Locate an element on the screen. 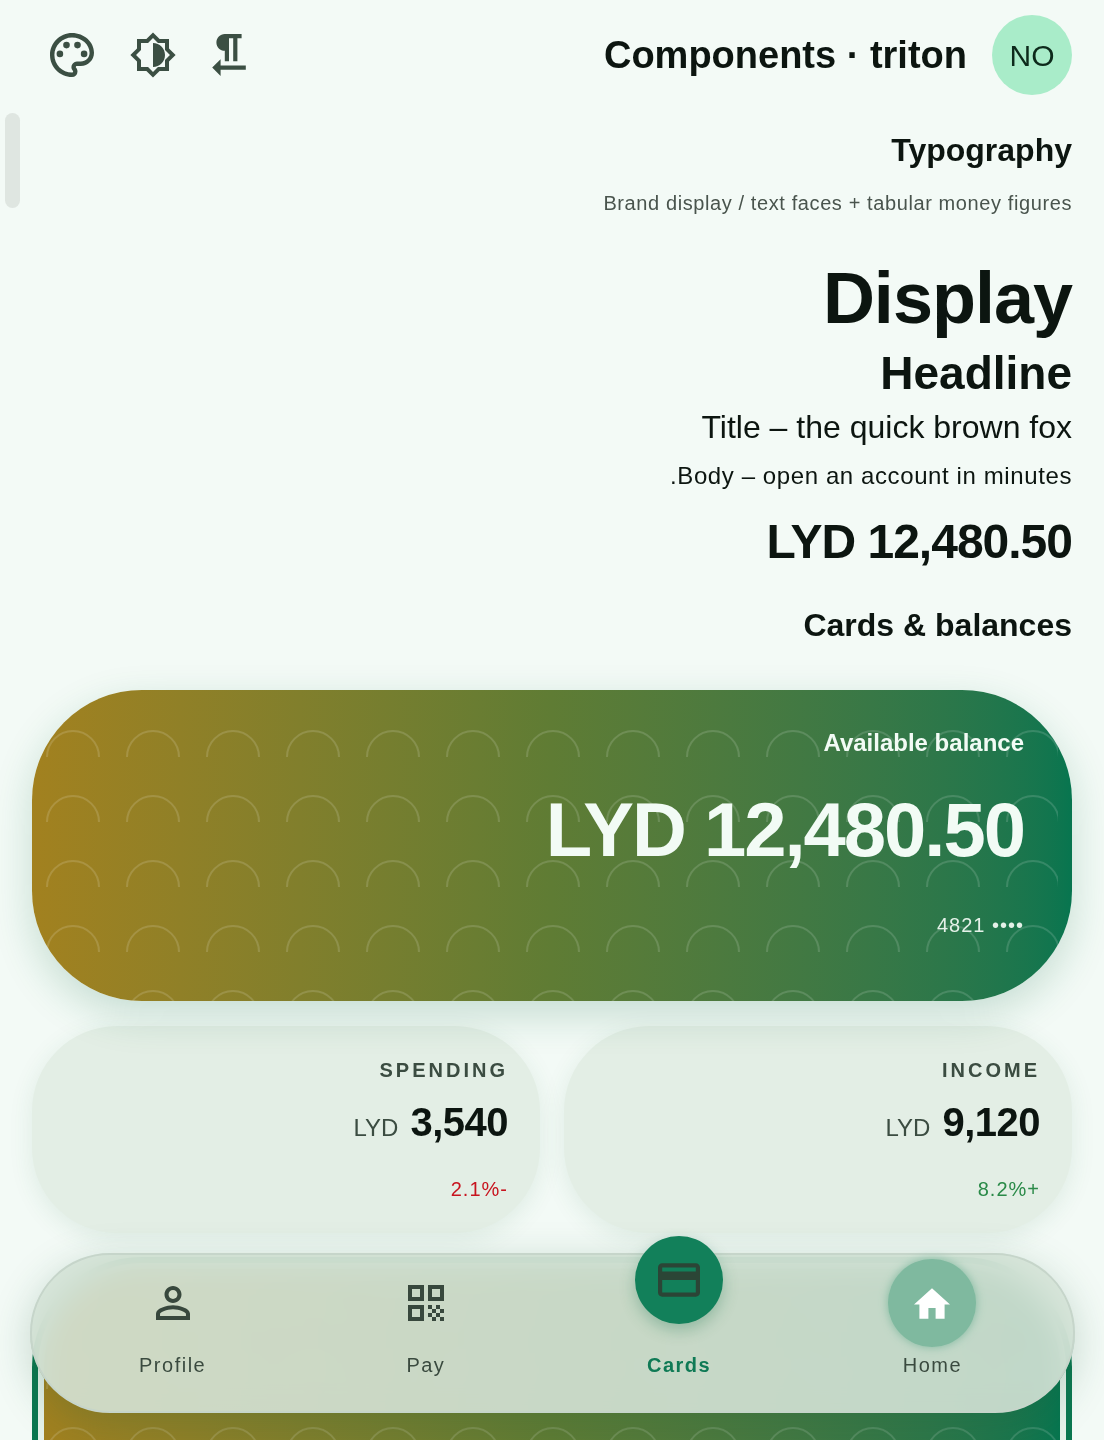 This screenshot has height=1440, width=1104. balance-amount: LYD 12,480.50 is located at coordinates (784, 830).